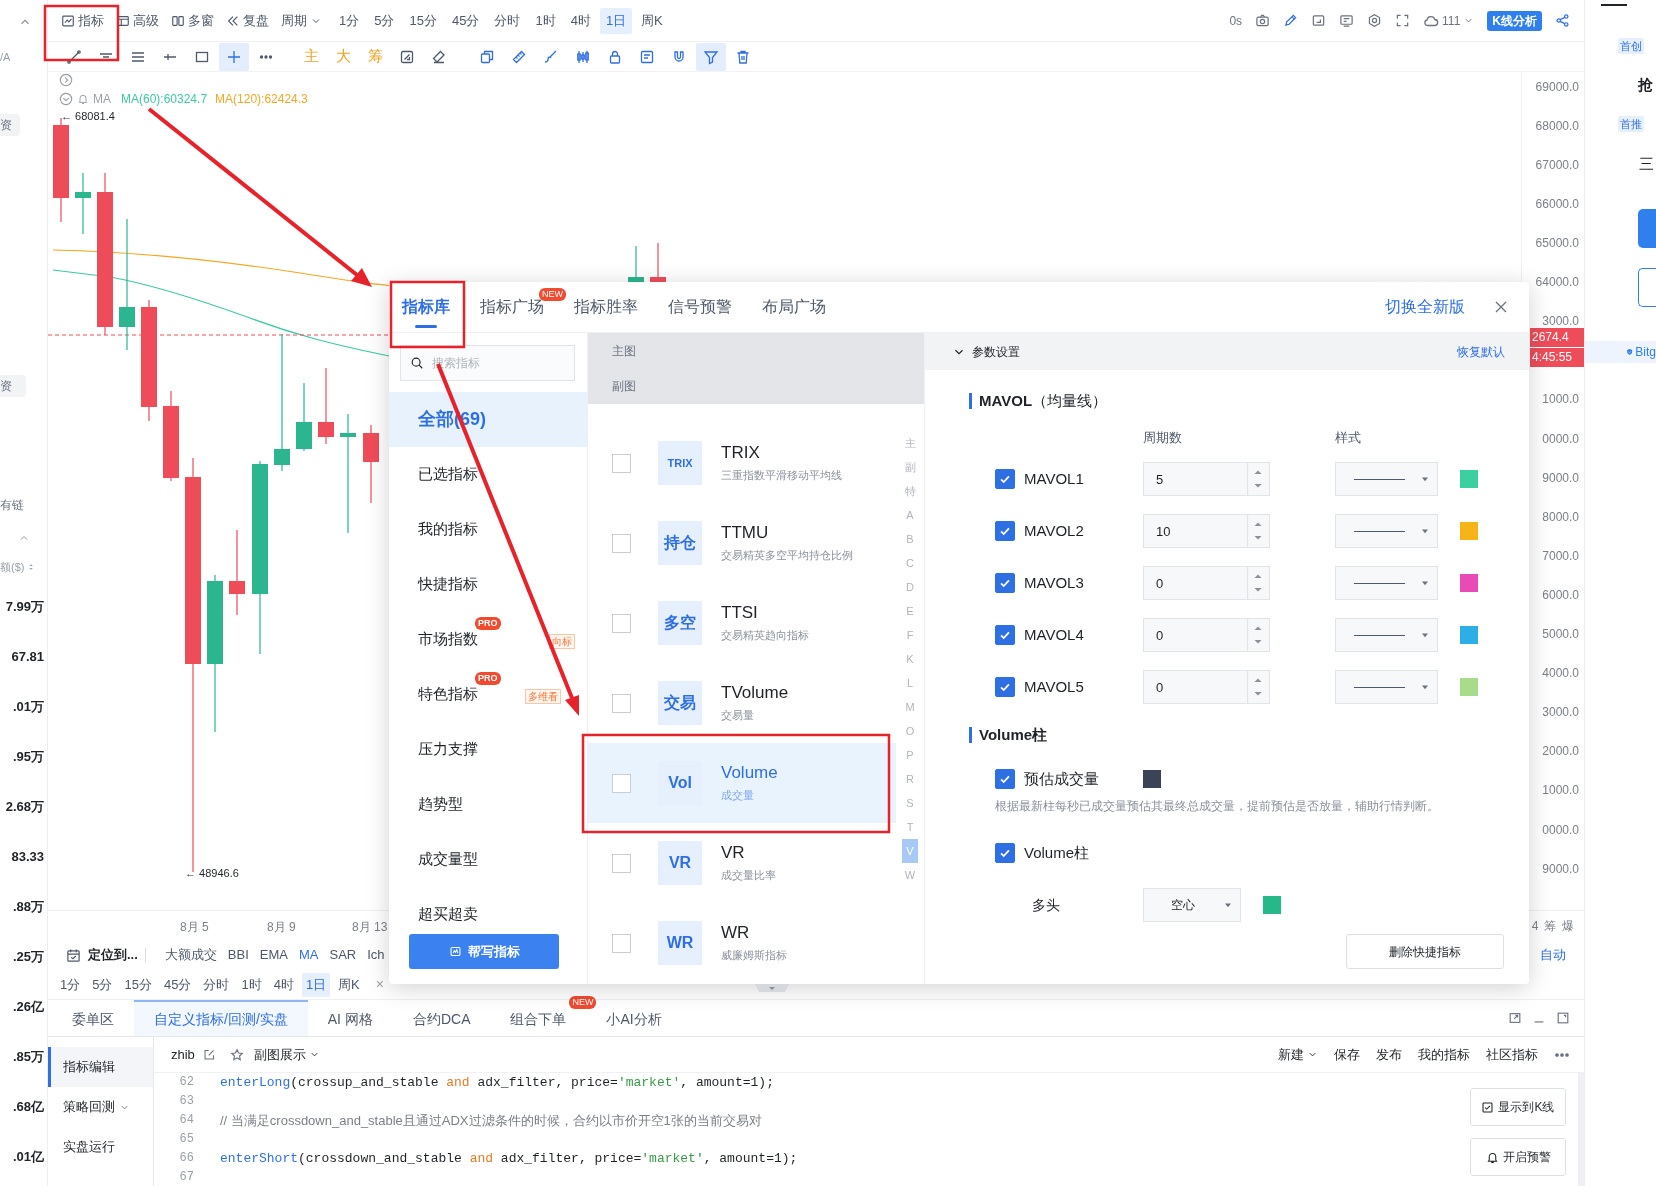 This screenshot has width=1656, height=1186. I want to click on indicator-toggle: MA, so click(309, 955).